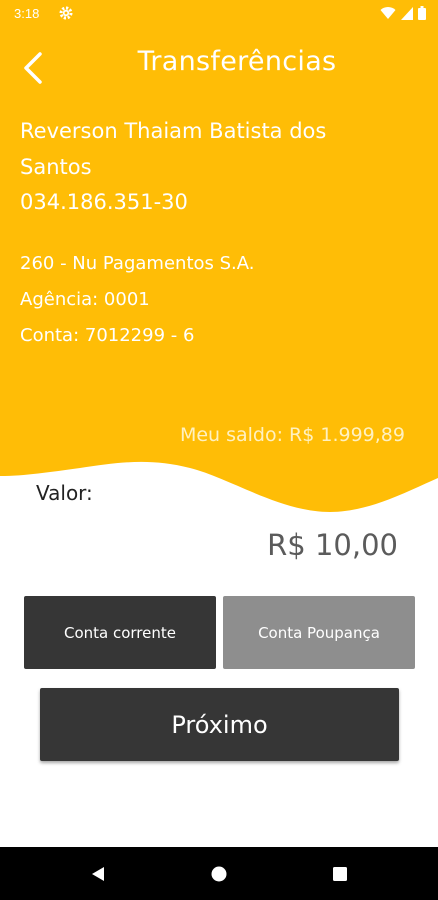  What do you see at coordinates (219, 15) in the screenshot?
I see `status-bar: 3:18` at bounding box center [219, 15].